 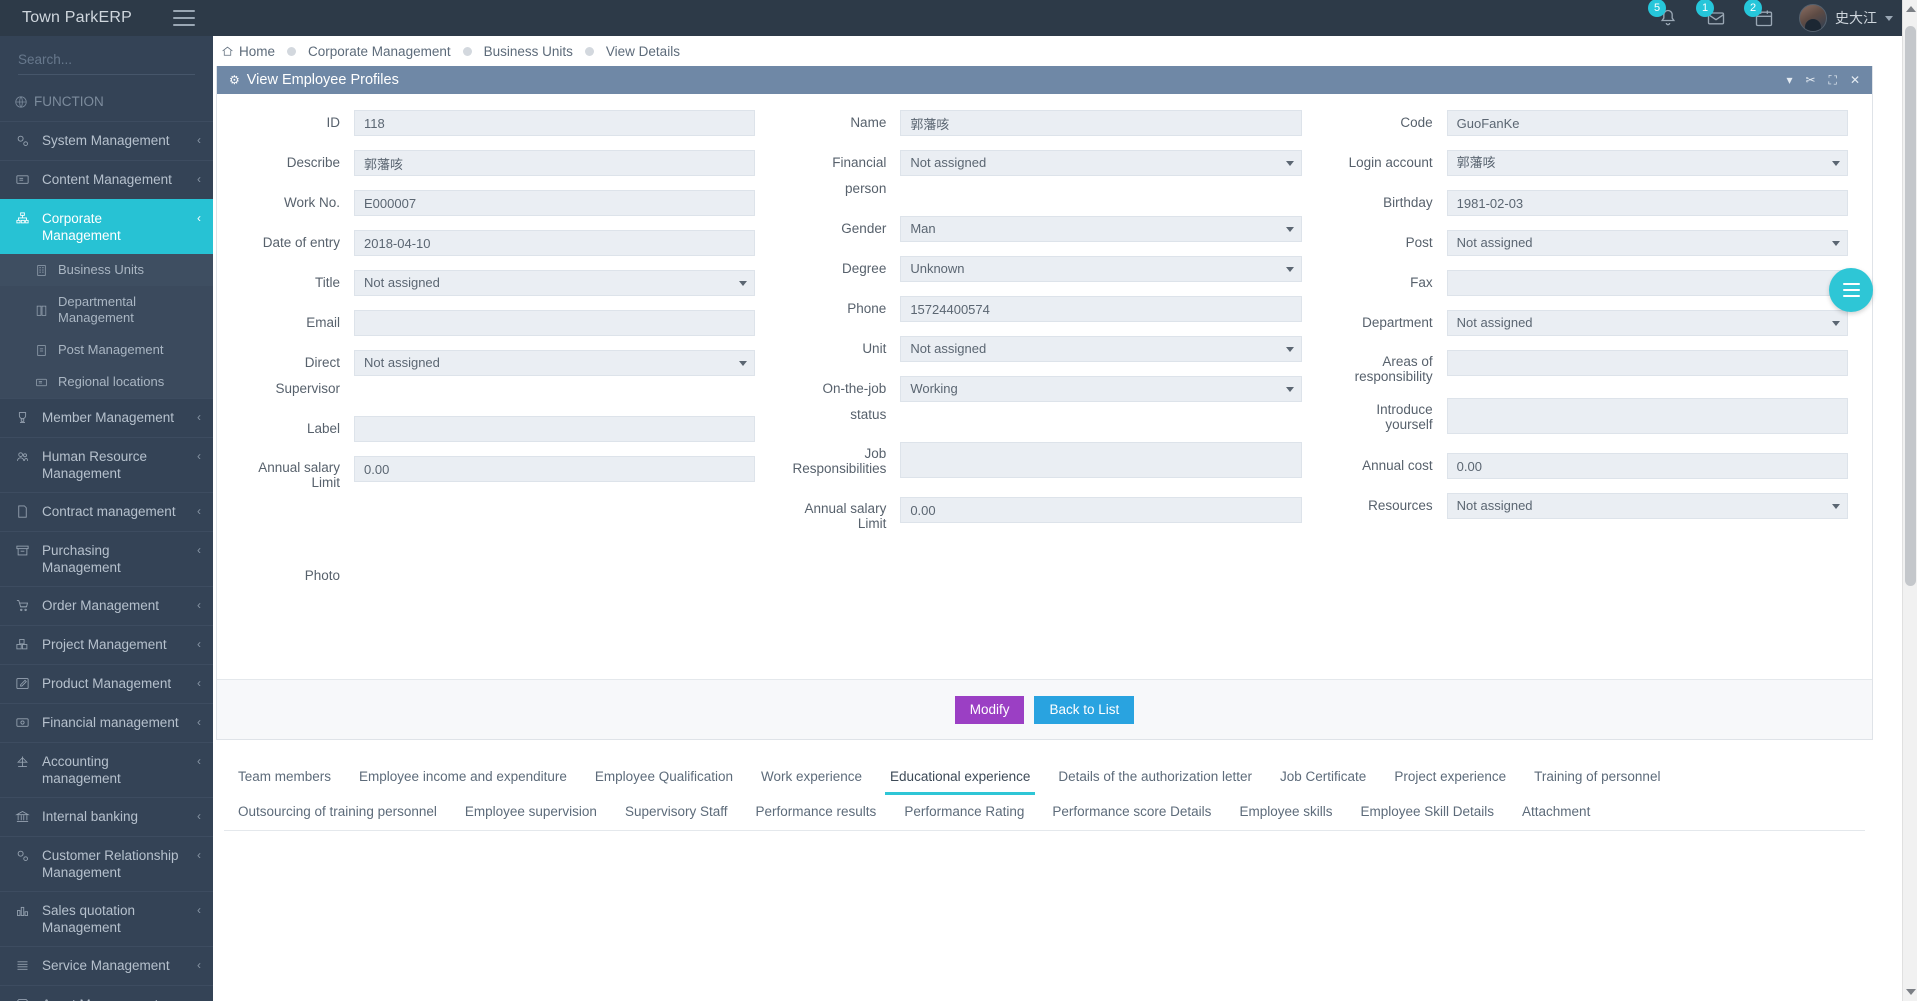 I want to click on resources-select: Not assigned, so click(x=1647, y=506).